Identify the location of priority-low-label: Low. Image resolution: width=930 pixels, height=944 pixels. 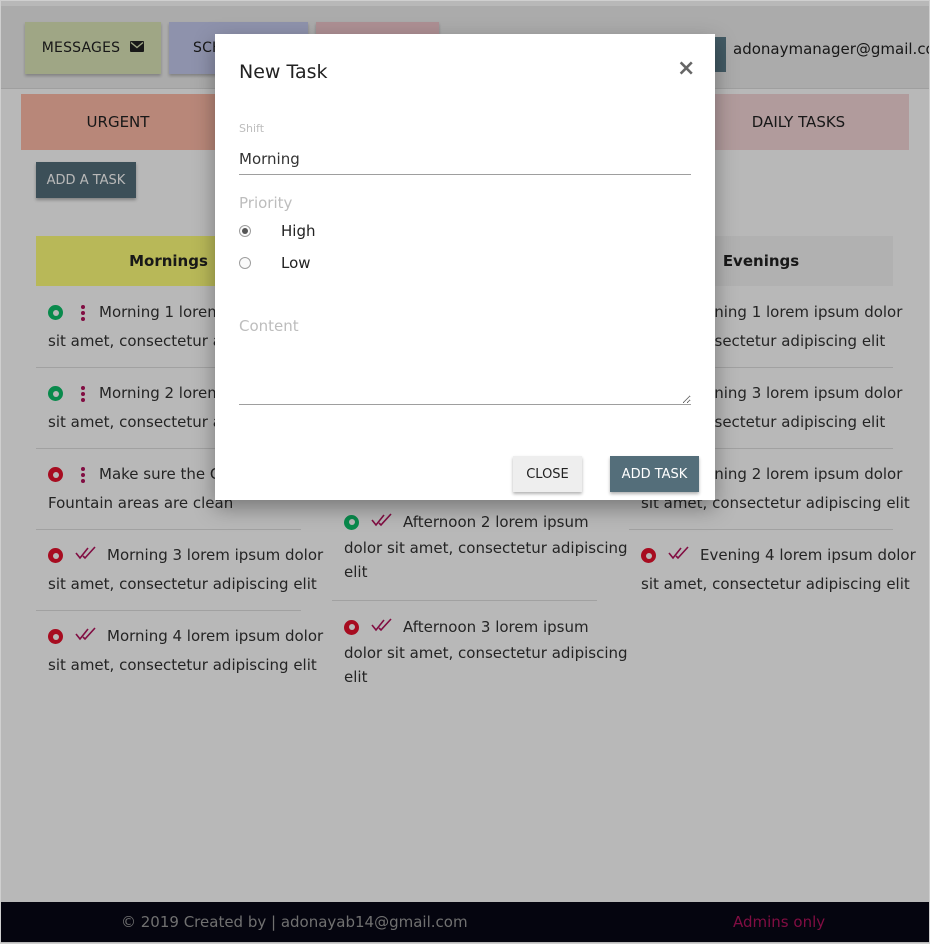
(296, 263).